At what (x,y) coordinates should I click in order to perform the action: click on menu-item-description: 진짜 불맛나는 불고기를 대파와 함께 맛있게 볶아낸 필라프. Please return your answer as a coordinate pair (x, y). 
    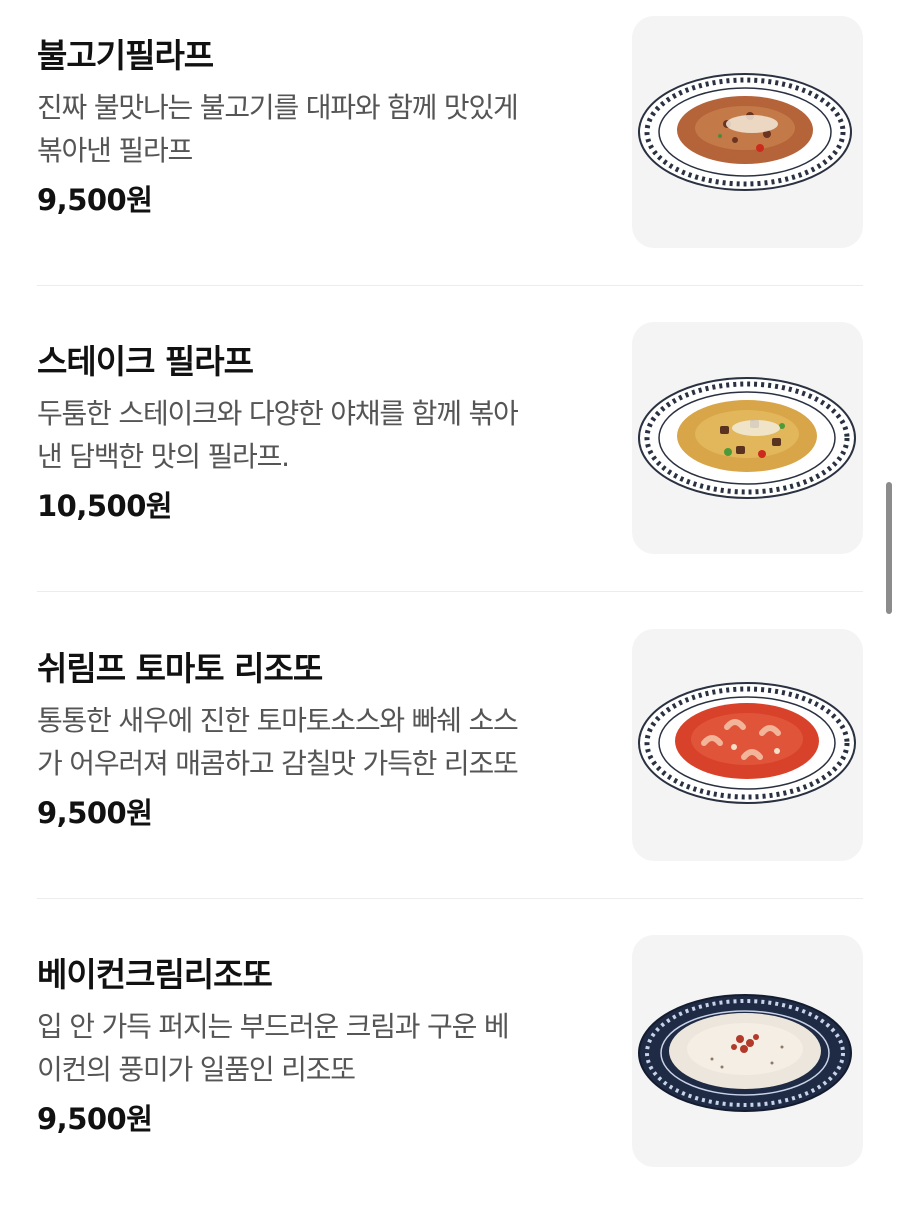
    Looking at the image, I should click on (278, 129).